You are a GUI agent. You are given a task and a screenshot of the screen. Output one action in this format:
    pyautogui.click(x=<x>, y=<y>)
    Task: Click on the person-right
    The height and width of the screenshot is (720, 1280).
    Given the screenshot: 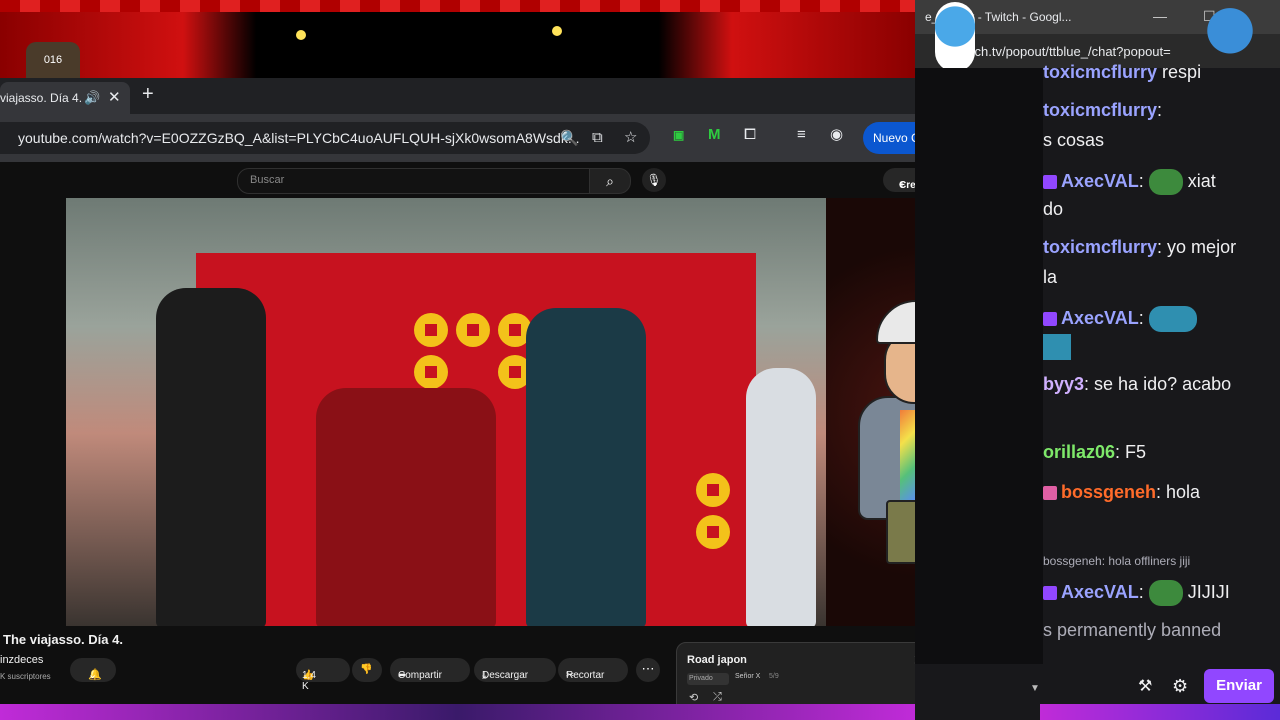 What is the action you would take?
    pyautogui.click(x=586, y=467)
    